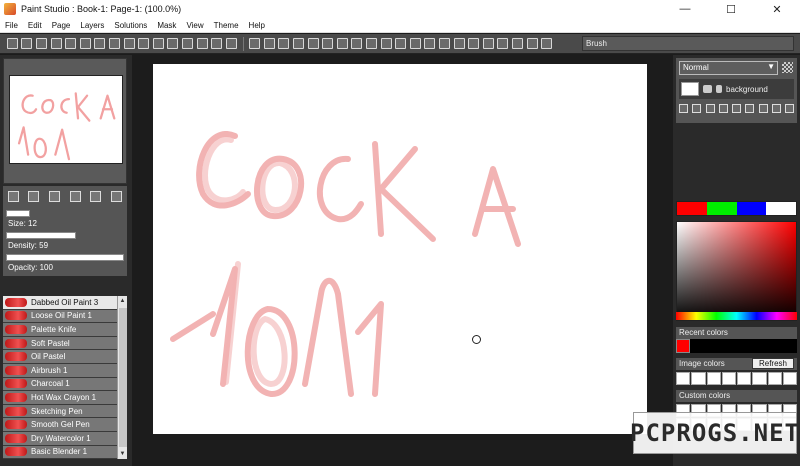 The height and width of the screenshot is (466, 800). I want to click on navigator-preview, so click(66, 119).